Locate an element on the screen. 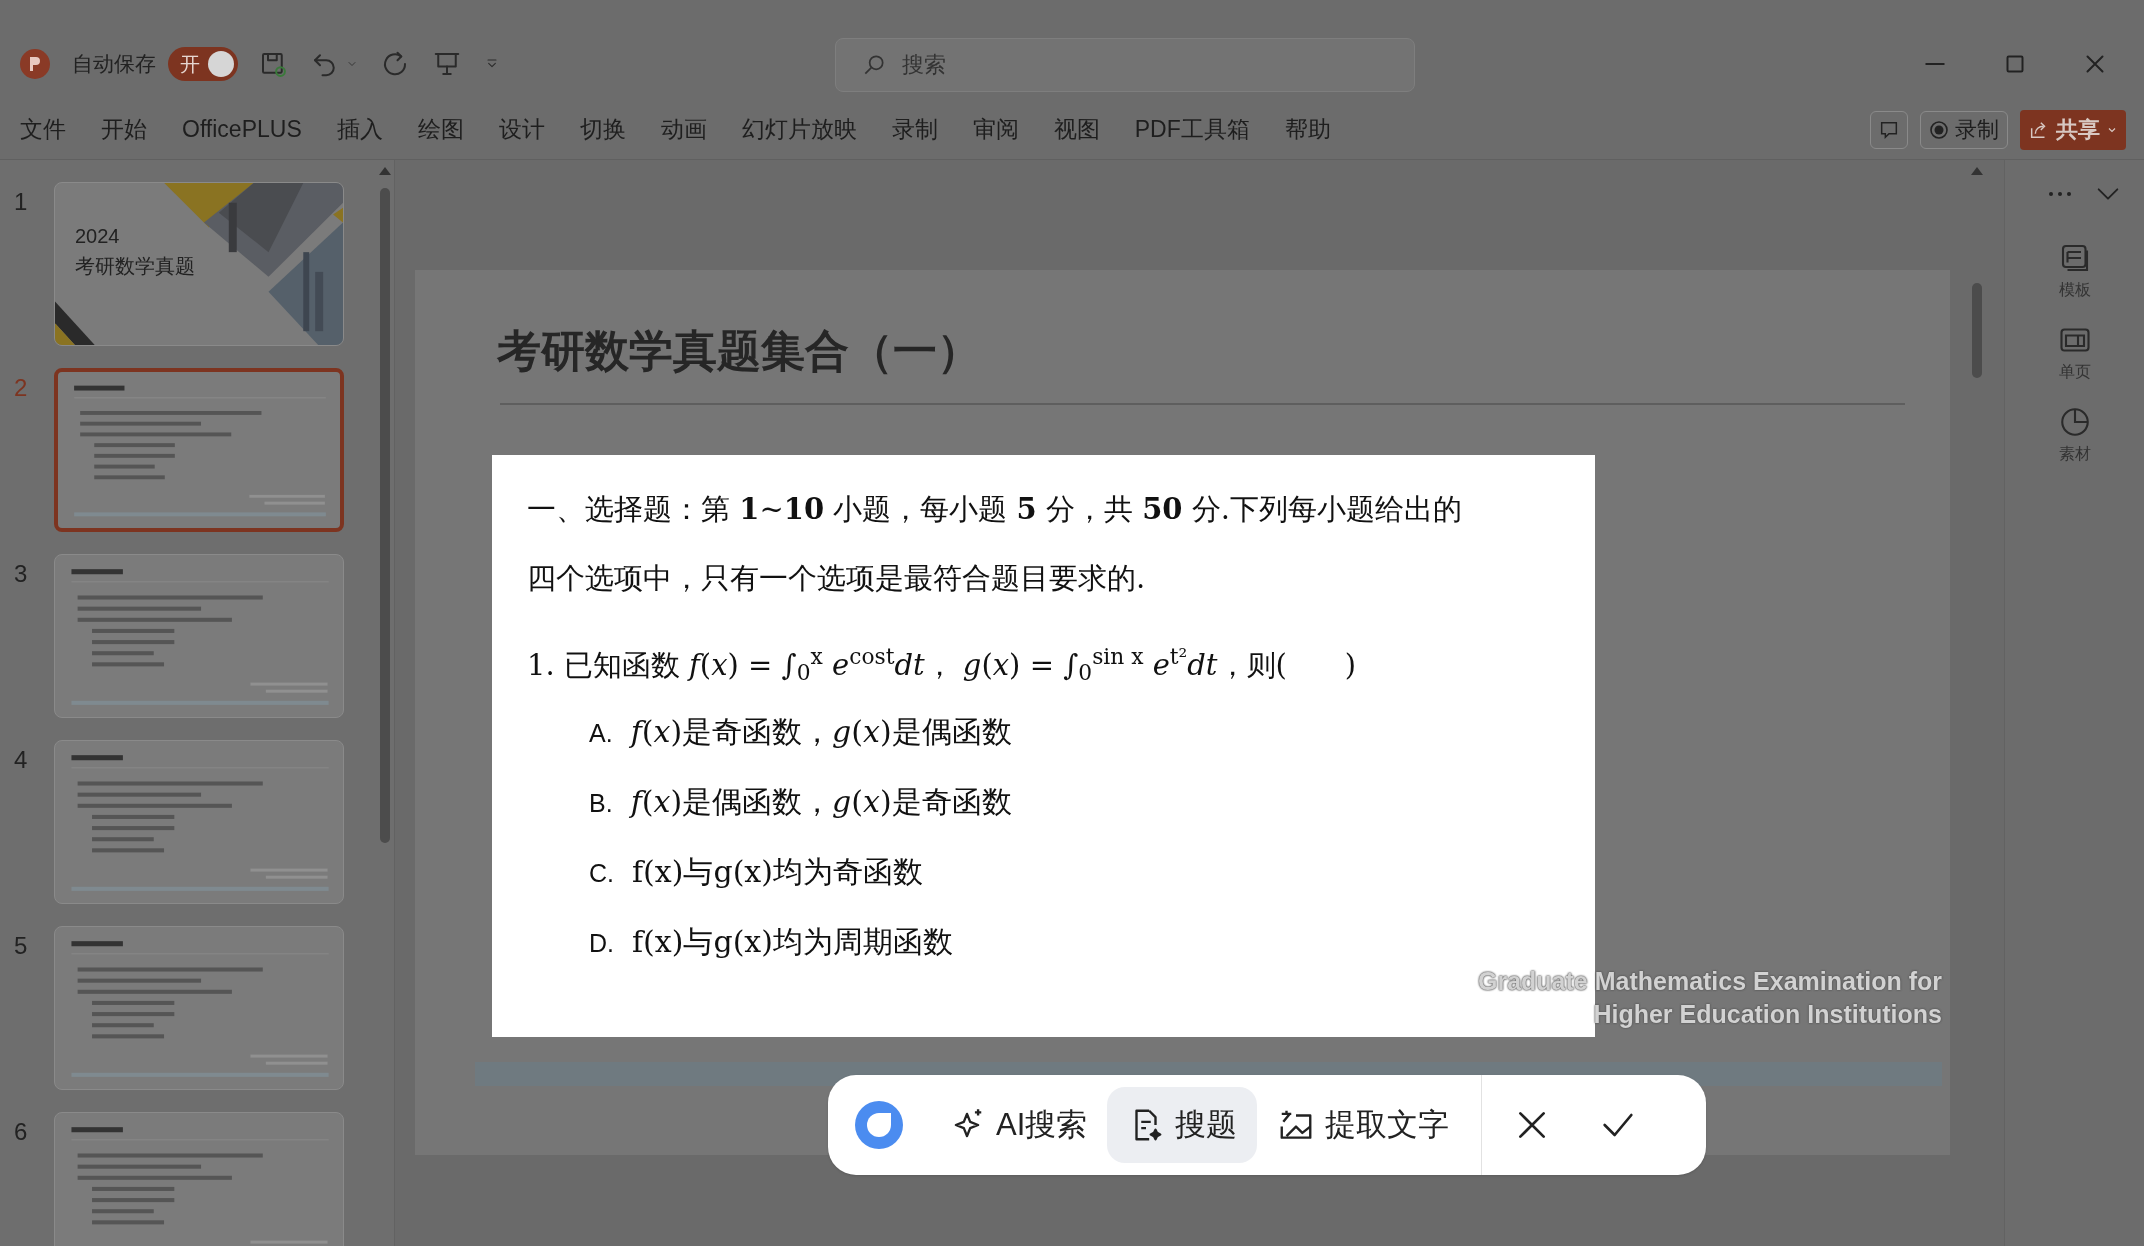  autosave-label: 自动保存 is located at coordinates (114, 64).